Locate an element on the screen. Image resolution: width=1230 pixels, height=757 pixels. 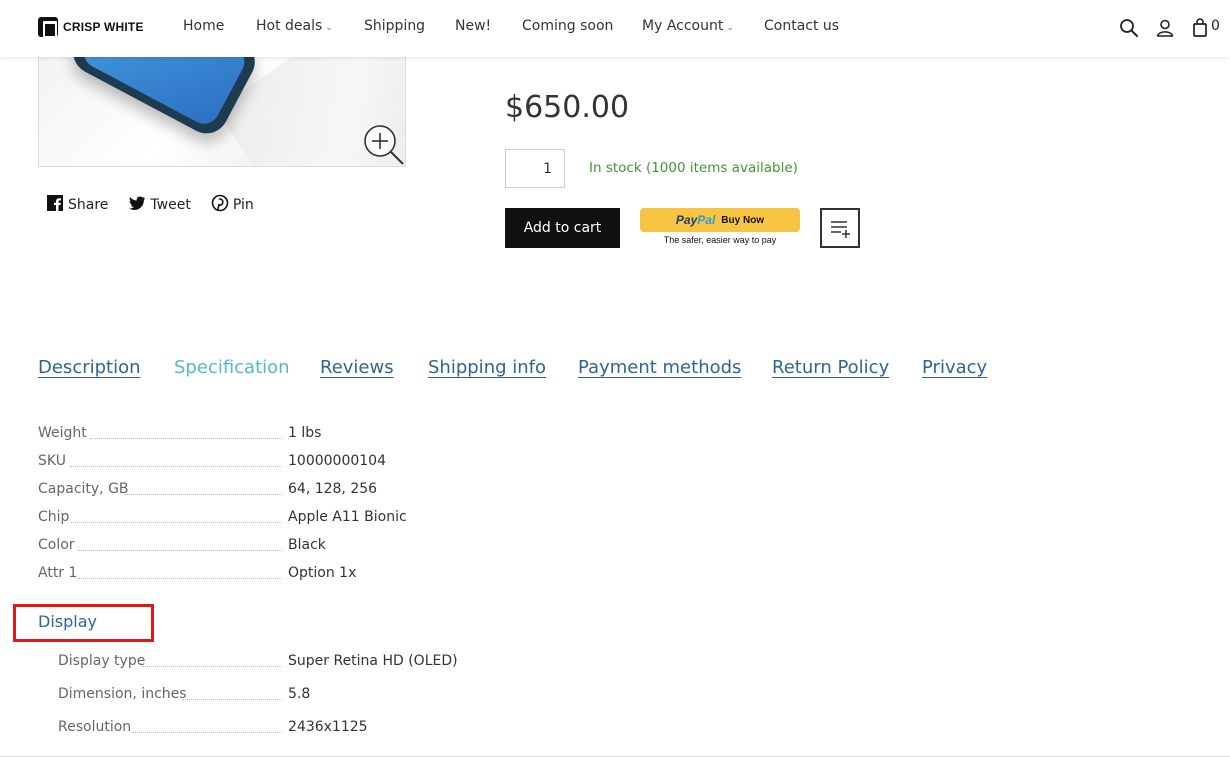
spec-label: Weight is located at coordinates (62, 433).